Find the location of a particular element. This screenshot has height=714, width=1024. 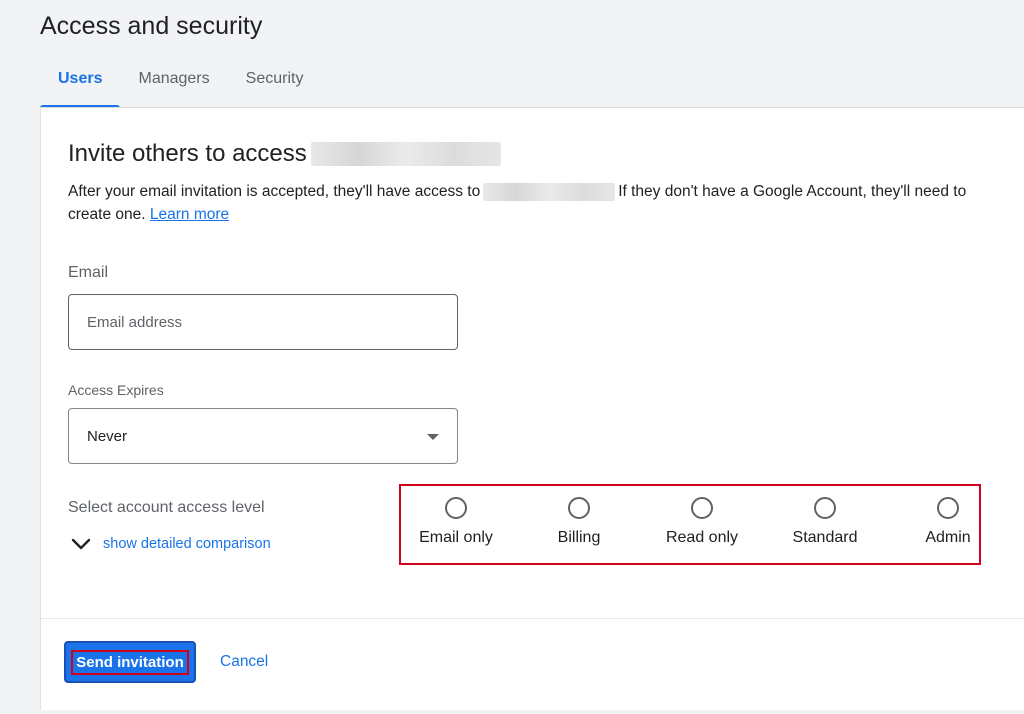

tab-bar: Users Managers Security is located at coordinates (180, 86).